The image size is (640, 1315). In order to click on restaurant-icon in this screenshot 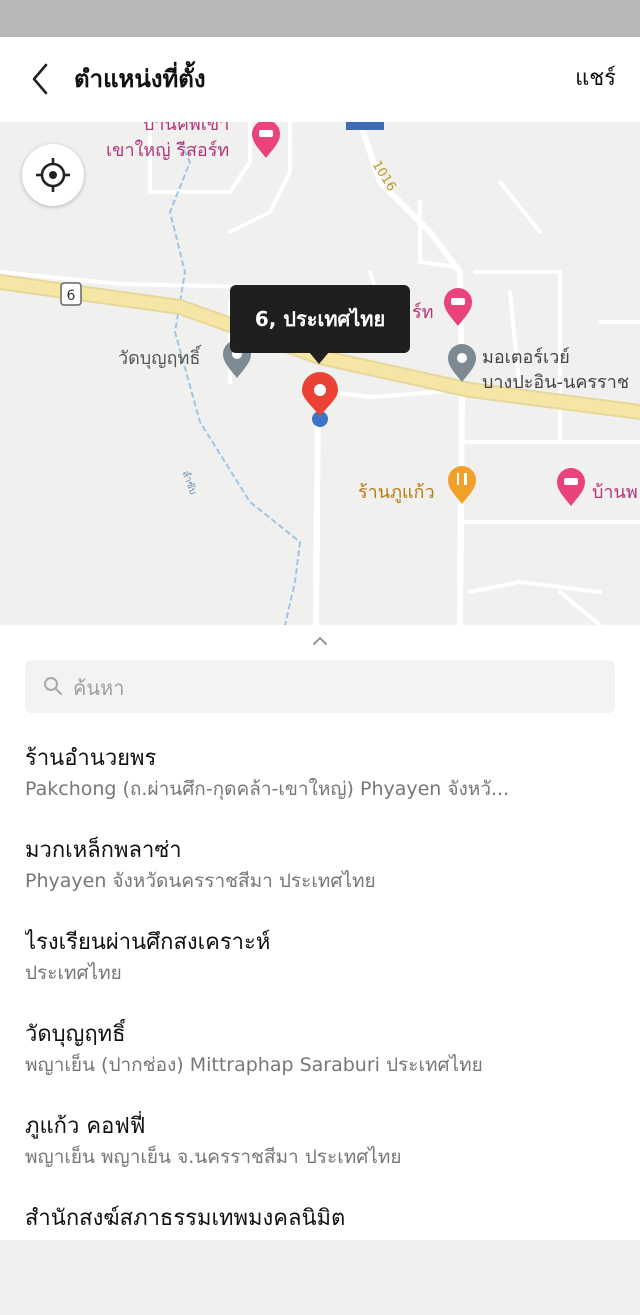, I will do `click(462, 485)`.